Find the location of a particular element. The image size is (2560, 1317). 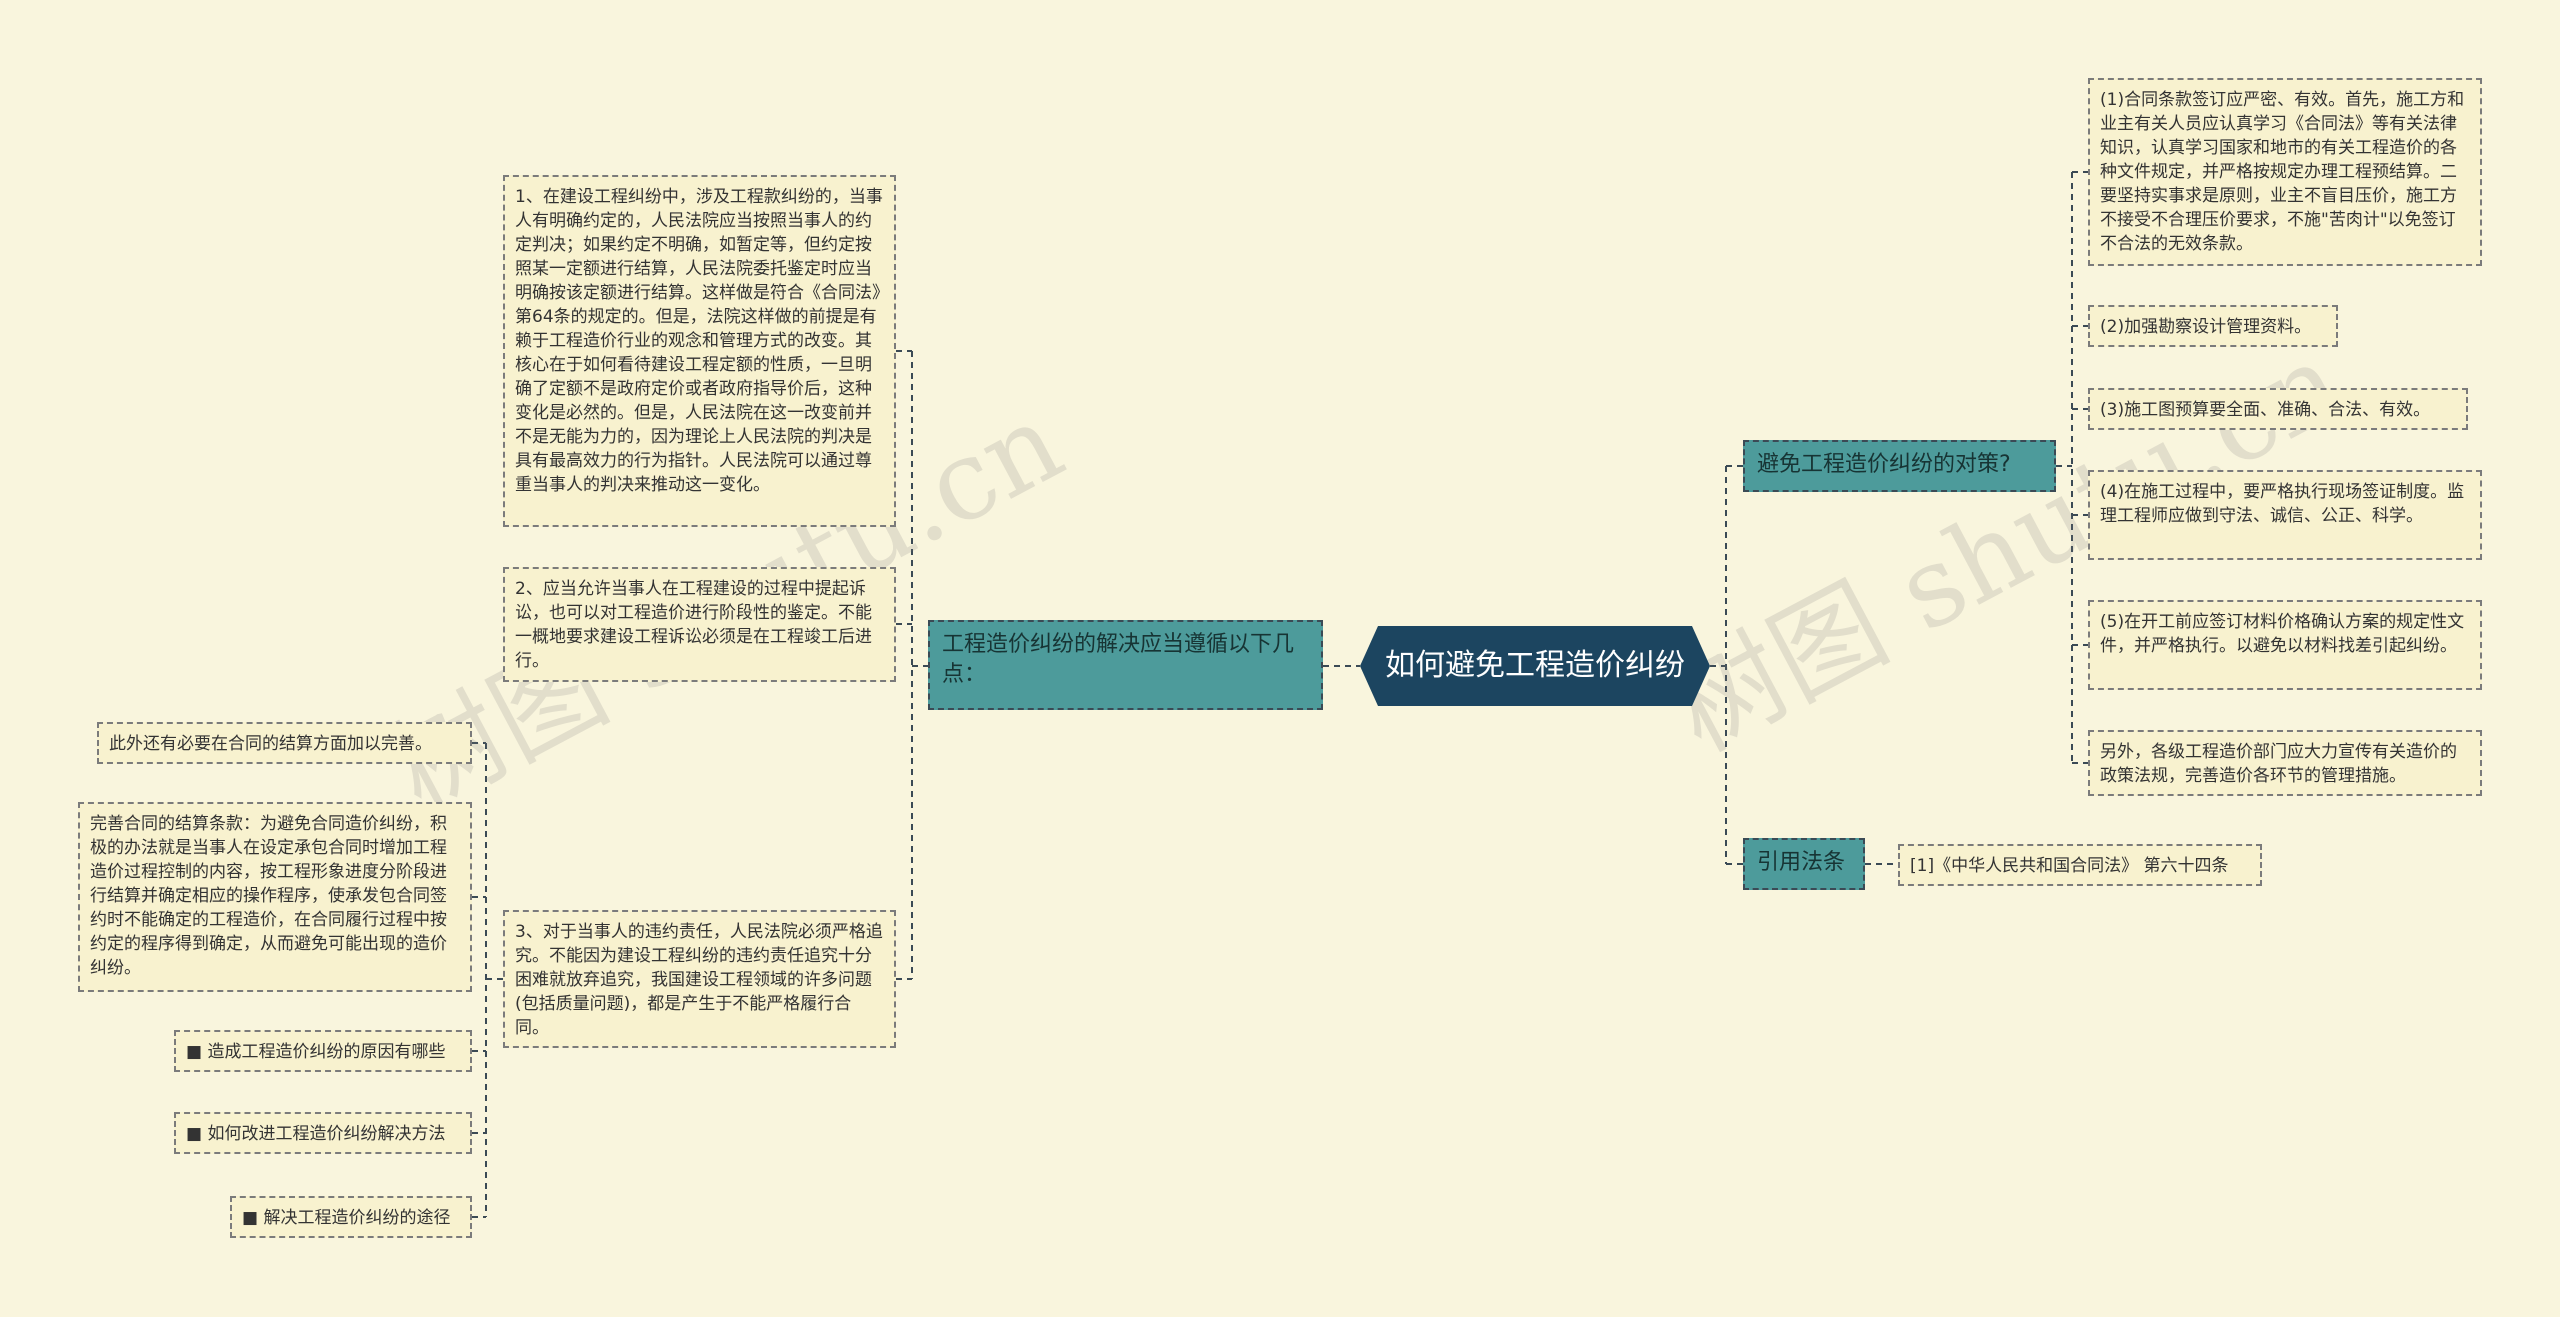

related-link-ways: ■ 解决工程造价纠纷的途径 is located at coordinates (351, 1217).